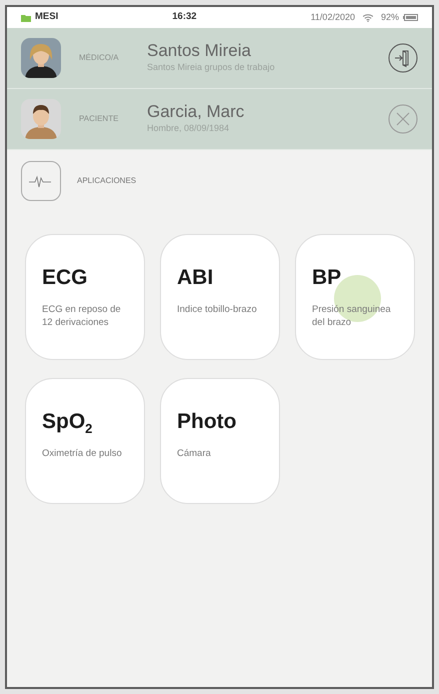 This screenshot has width=439, height=694. What do you see at coordinates (389, 17) in the screenshot?
I see `battery-percent: 92%` at bounding box center [389, 17].